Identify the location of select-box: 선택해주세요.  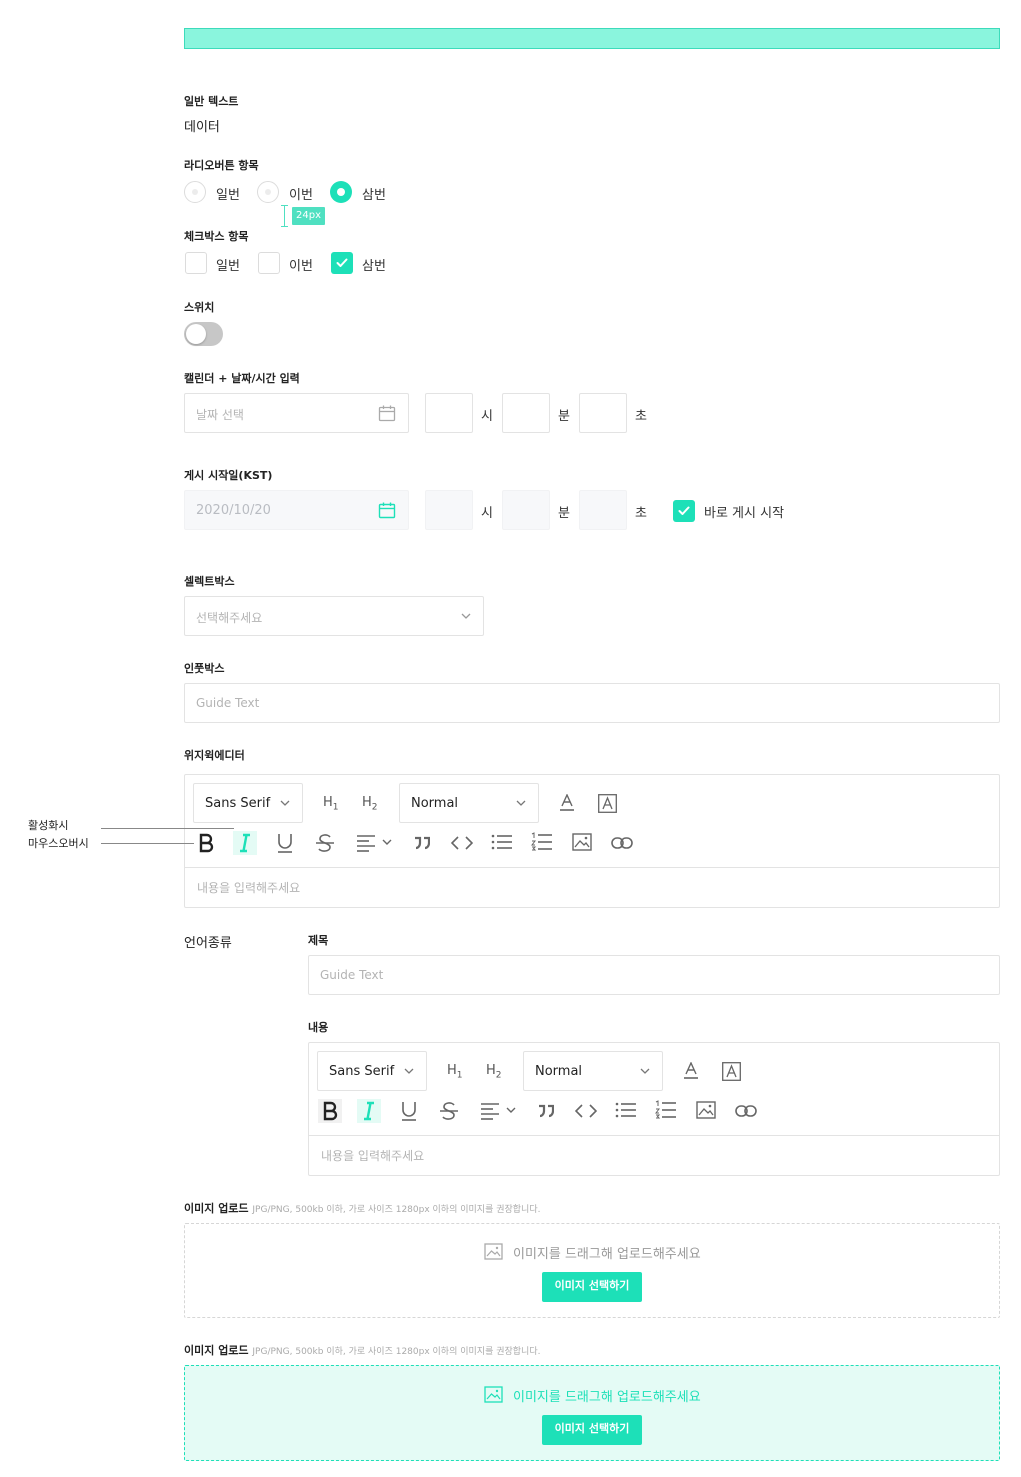
(334, 616).